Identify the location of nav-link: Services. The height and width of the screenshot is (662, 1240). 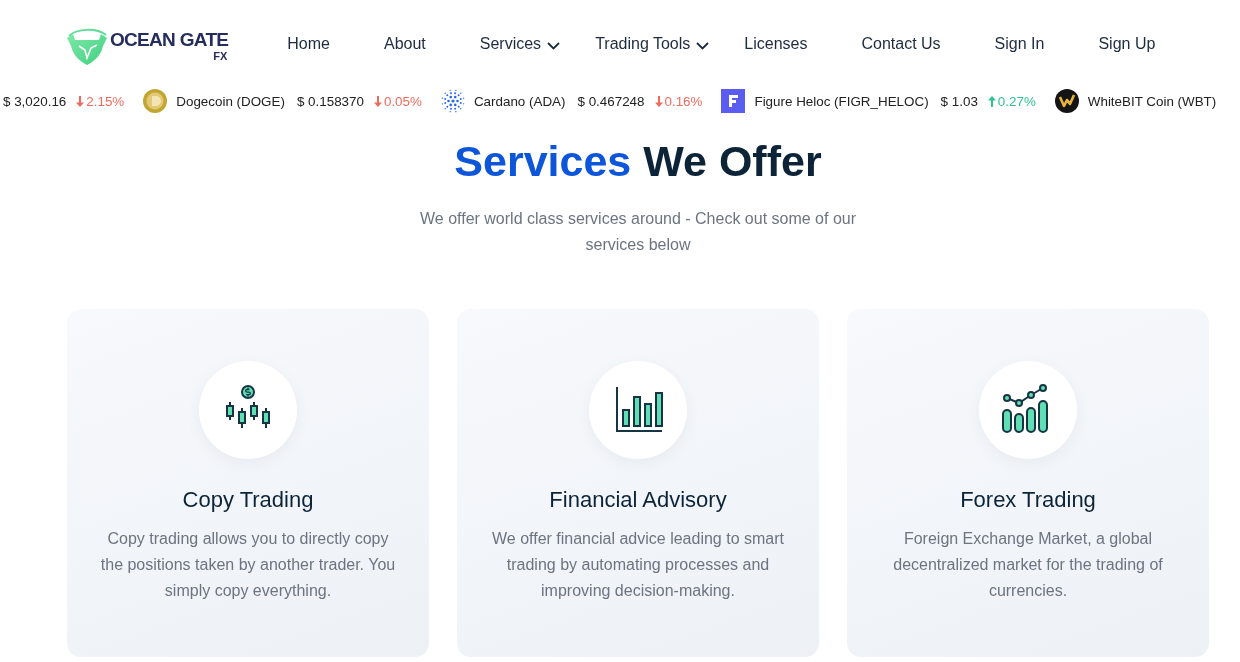
(520, 44).